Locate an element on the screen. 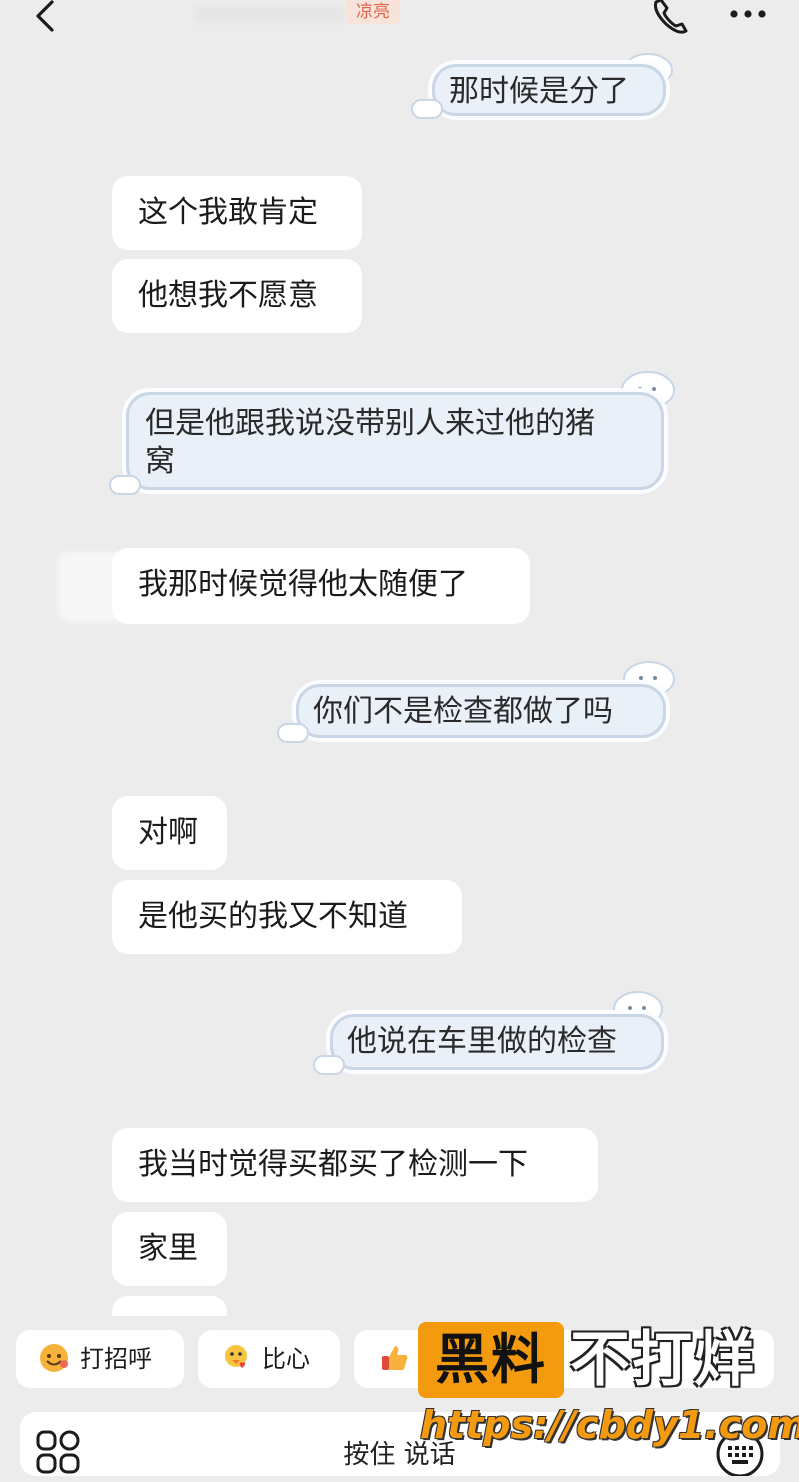  received-message-bubble-partial is located at coordinates (169, 1306).